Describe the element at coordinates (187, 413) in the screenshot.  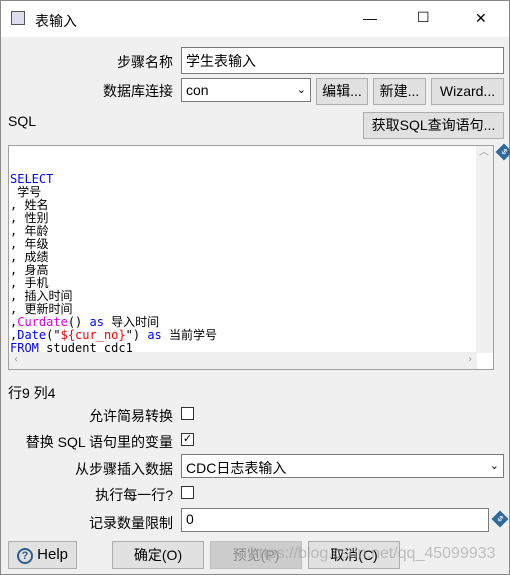
I see `lazy-conversion-checkbox` at that location.